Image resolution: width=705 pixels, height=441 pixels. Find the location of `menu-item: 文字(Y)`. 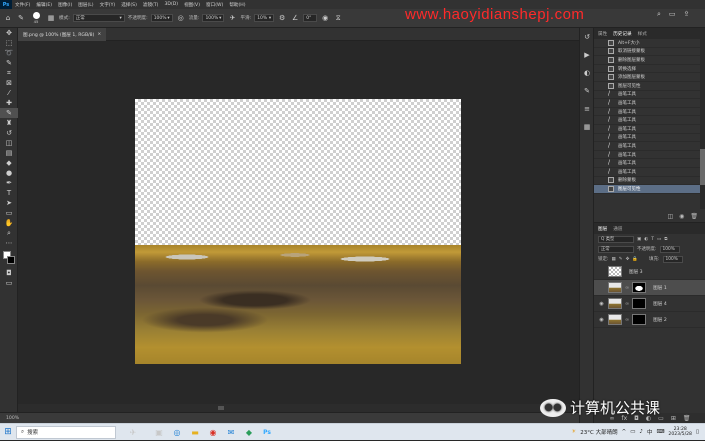

menu-item: 文字(Y) is located at coordinates (108, 5).